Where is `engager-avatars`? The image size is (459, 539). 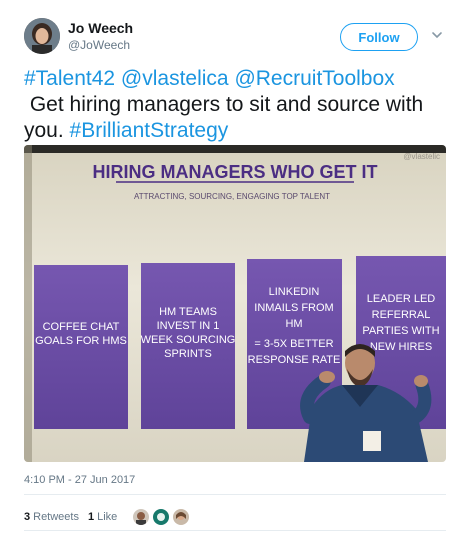
engager-avatars is located at coordinates (162, 517).